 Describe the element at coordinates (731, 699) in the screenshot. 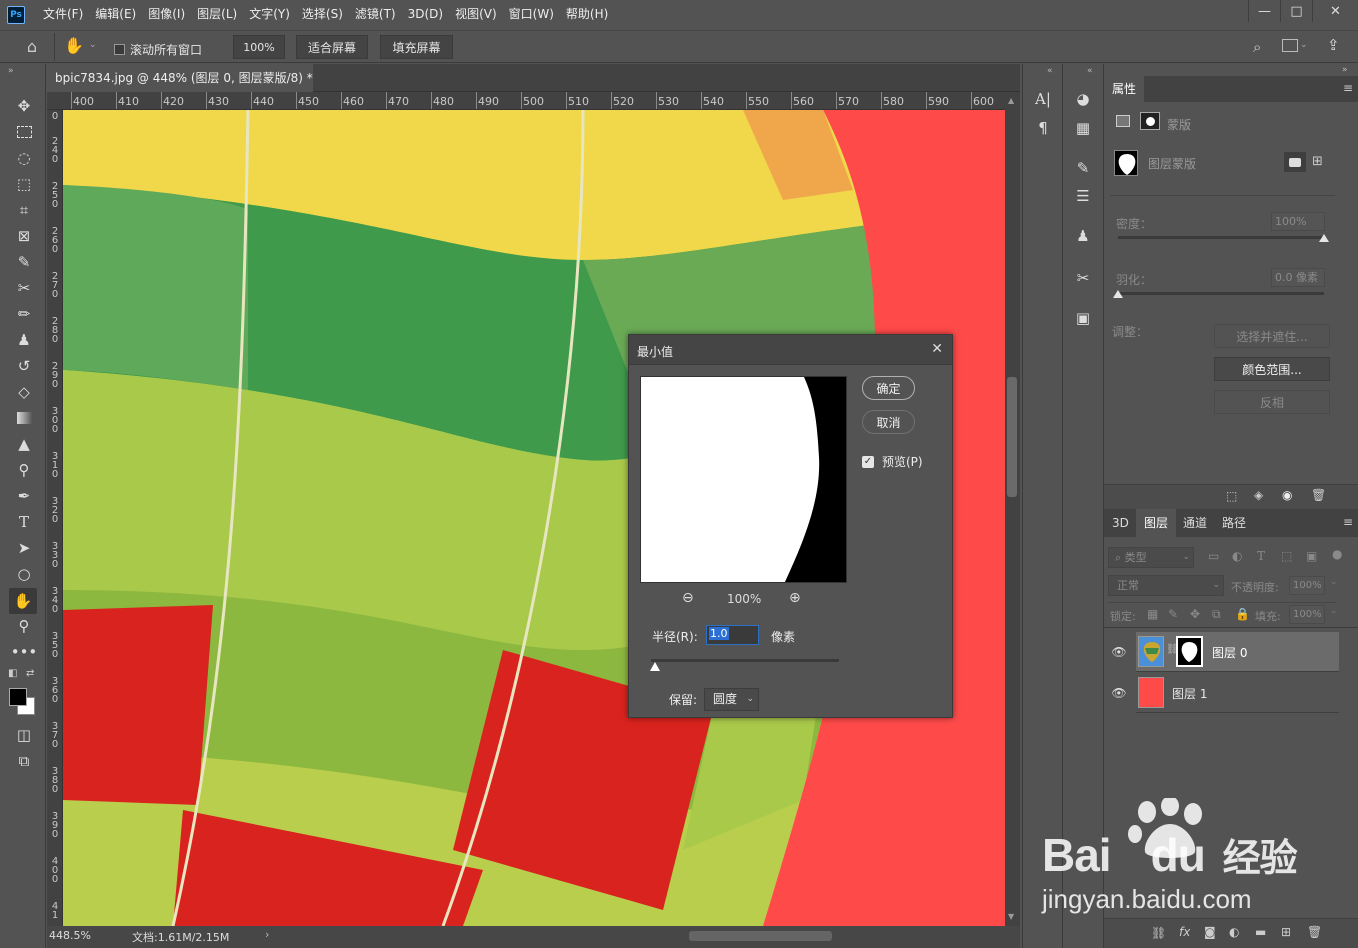

I see `preserve-select: 圆度 ⌄` at that location.